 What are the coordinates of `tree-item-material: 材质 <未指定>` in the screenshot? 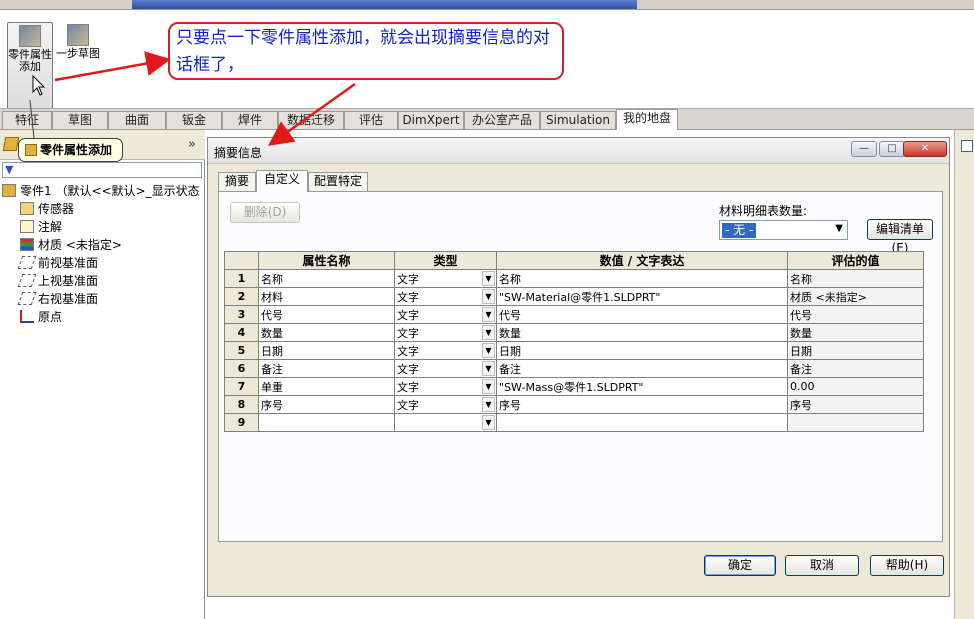 It's located at (102, 245).